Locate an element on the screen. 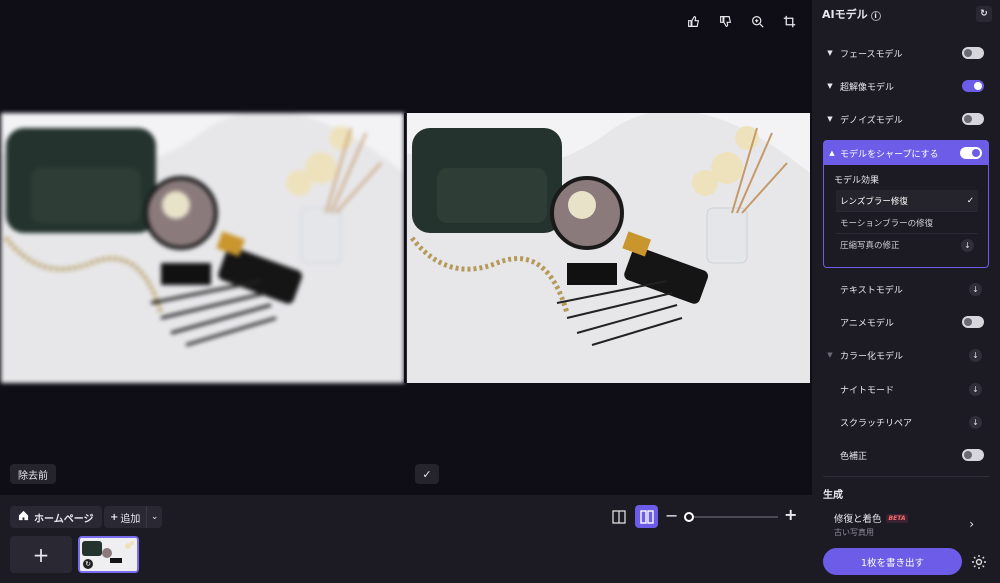 This screenshot has width=1000, height=583. model-label: 色補正 is located at coordinates (854, 456).